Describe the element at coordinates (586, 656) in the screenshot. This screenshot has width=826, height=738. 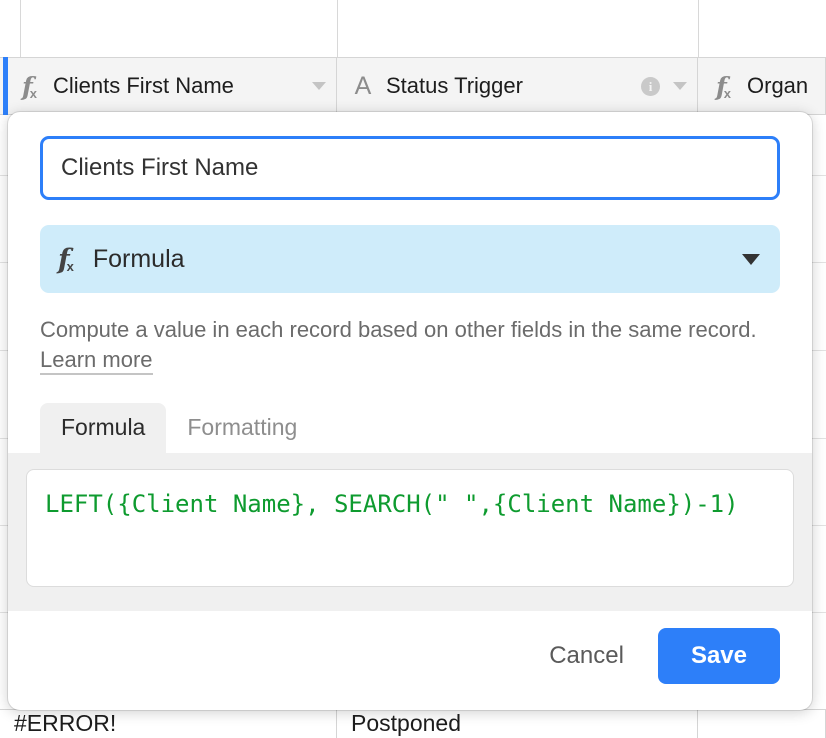
I see `cancel-button: Cancel` at that location.